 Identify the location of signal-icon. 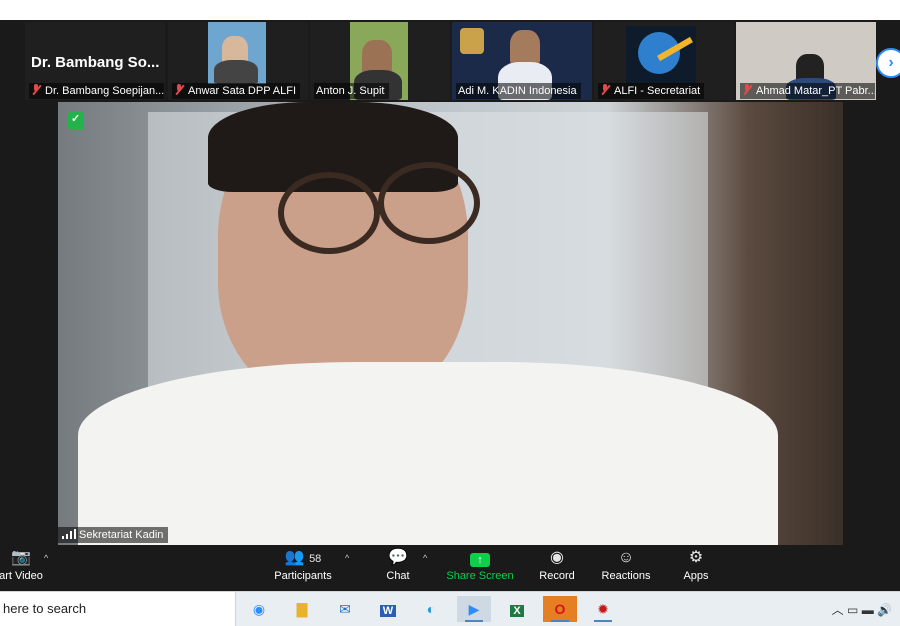
(69, 534).